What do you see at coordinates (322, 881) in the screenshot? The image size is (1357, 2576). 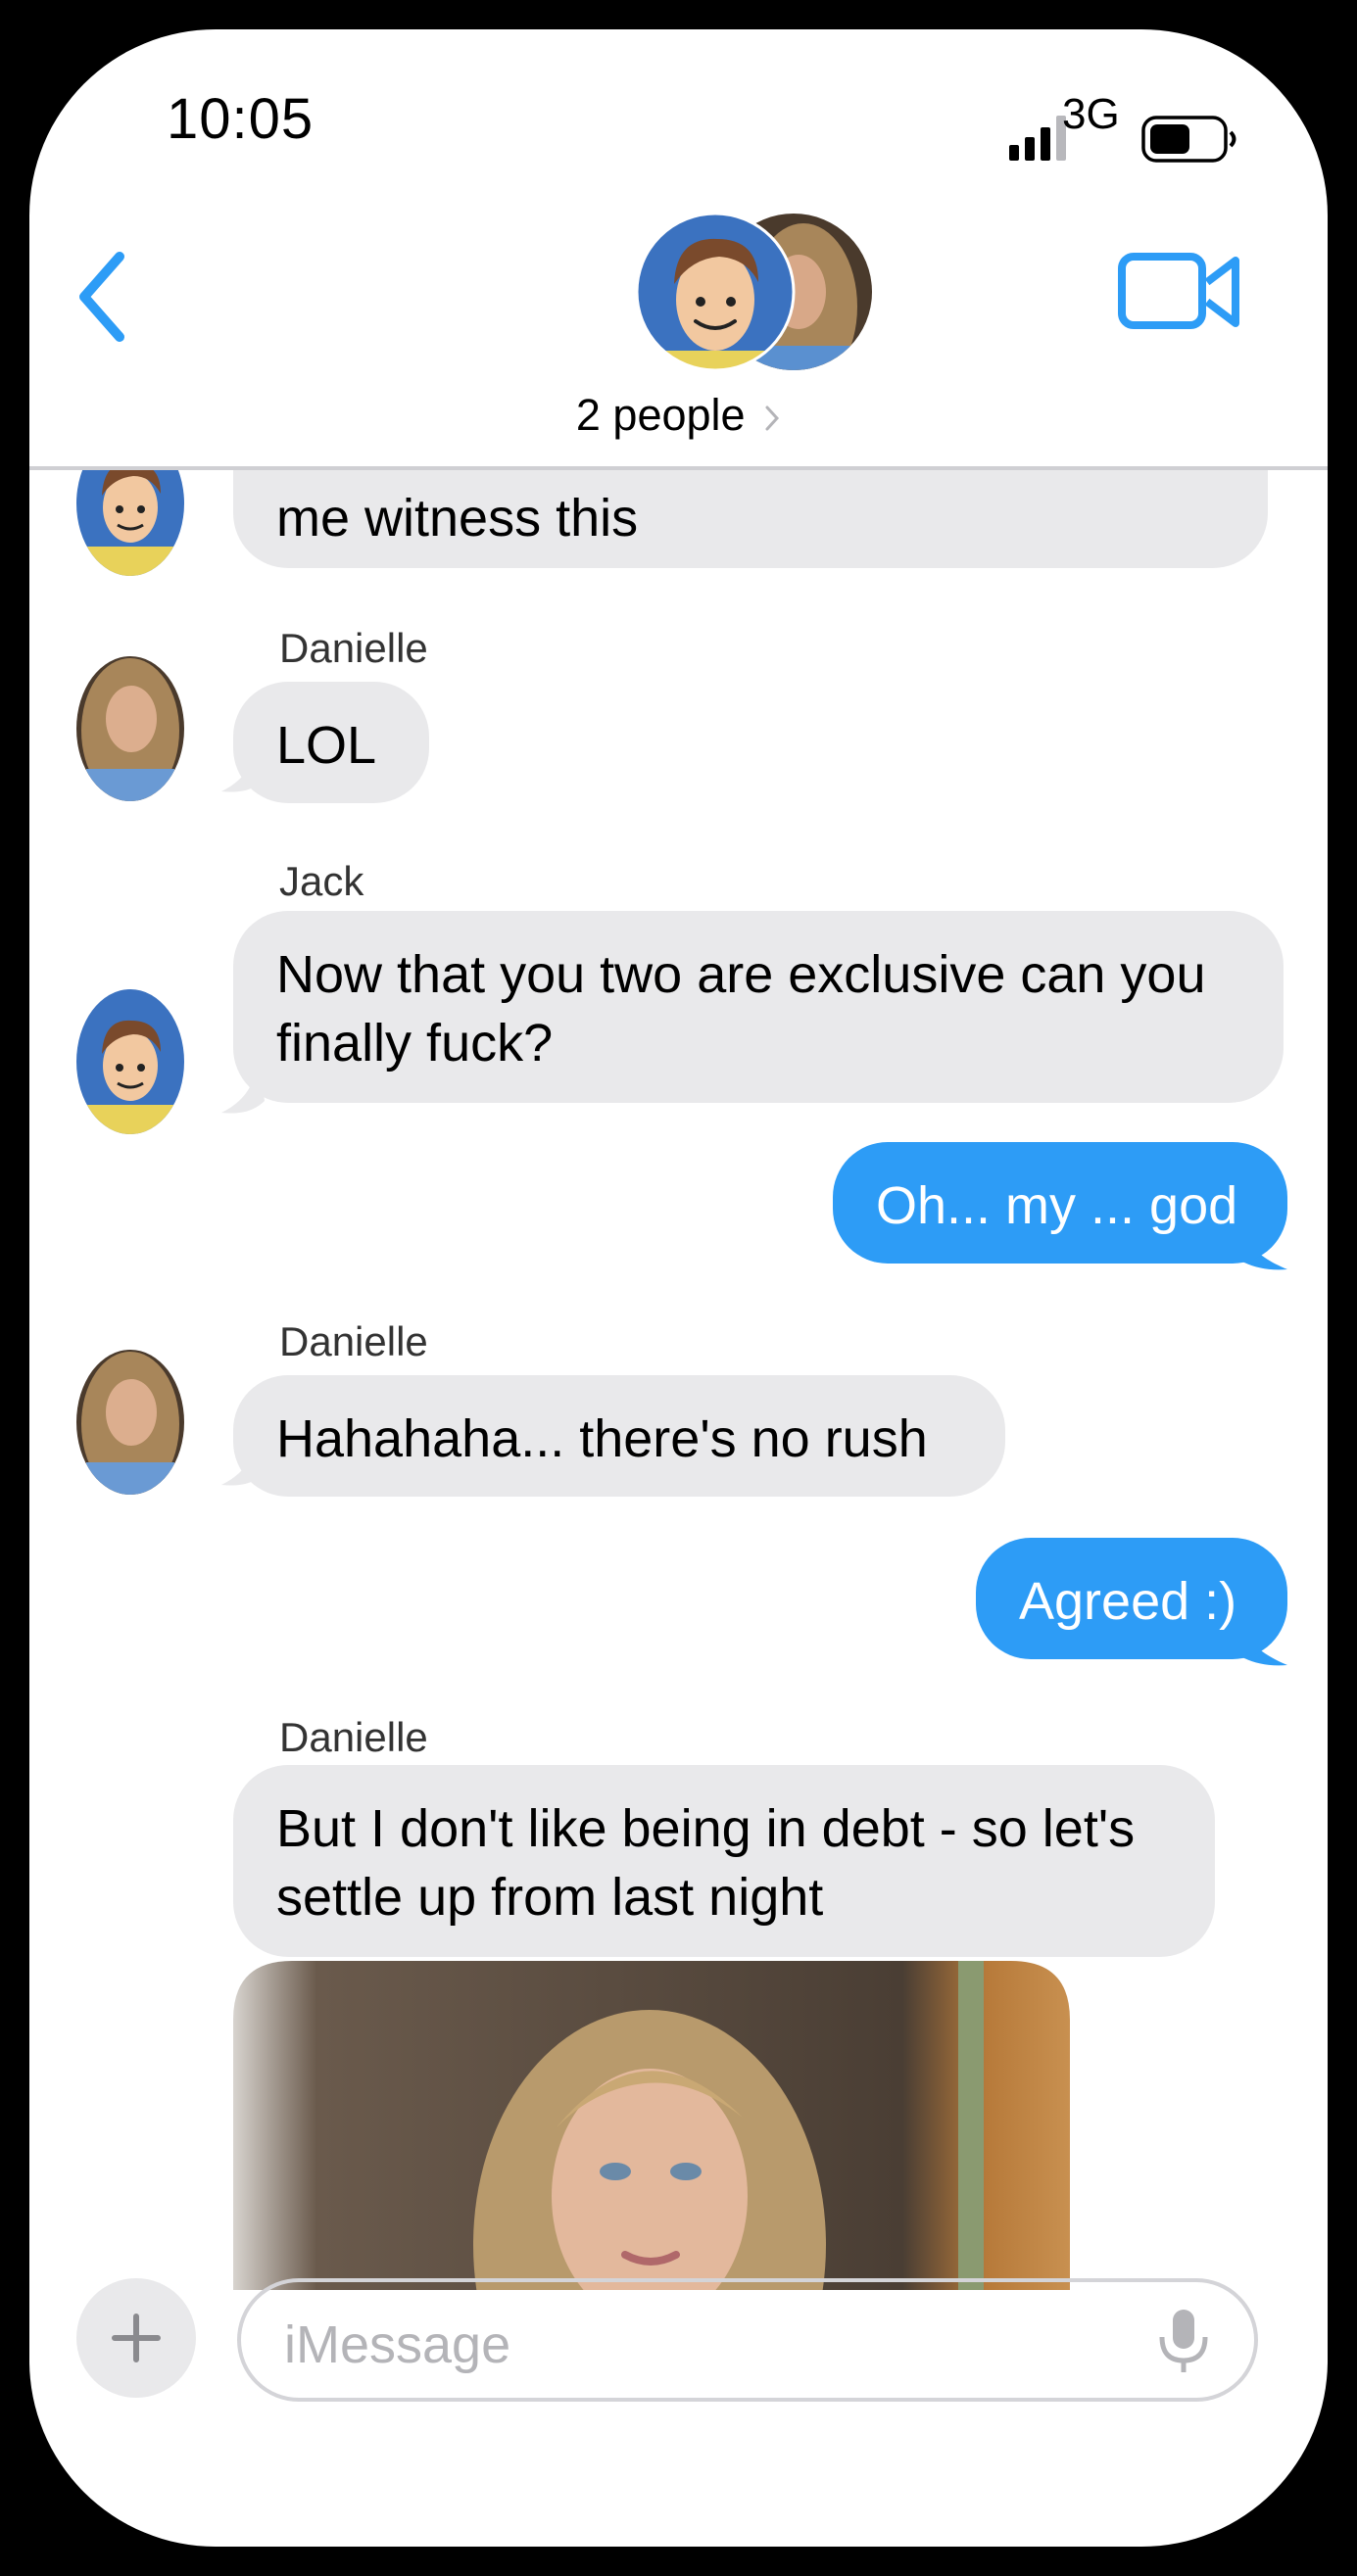 I see `sender-name: Jack` at bounding box center [322, 881].